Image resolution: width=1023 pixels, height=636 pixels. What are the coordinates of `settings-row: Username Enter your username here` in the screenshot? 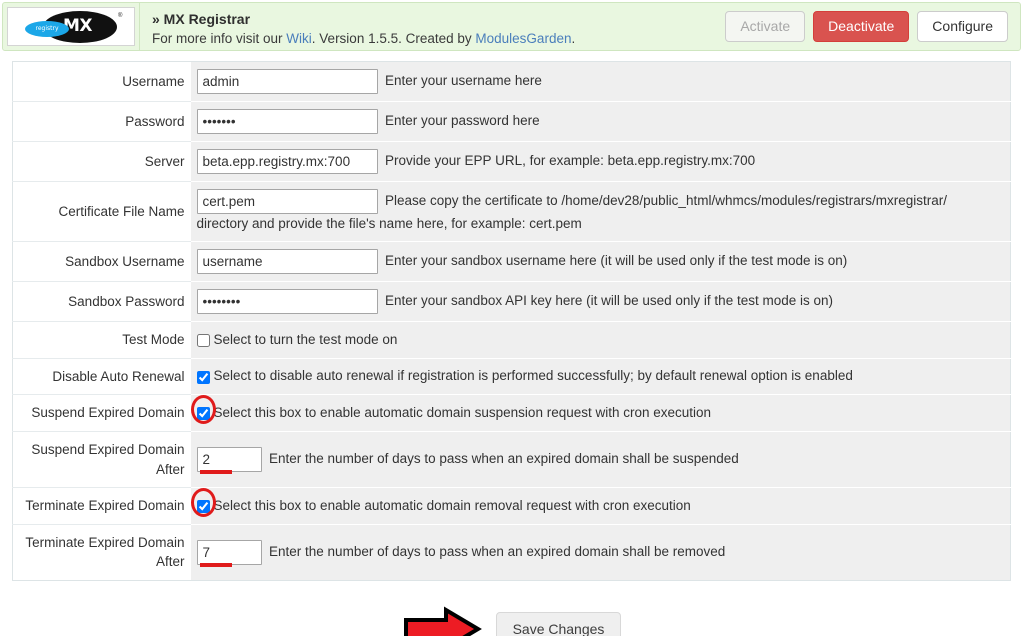 It's located at (511, 81).